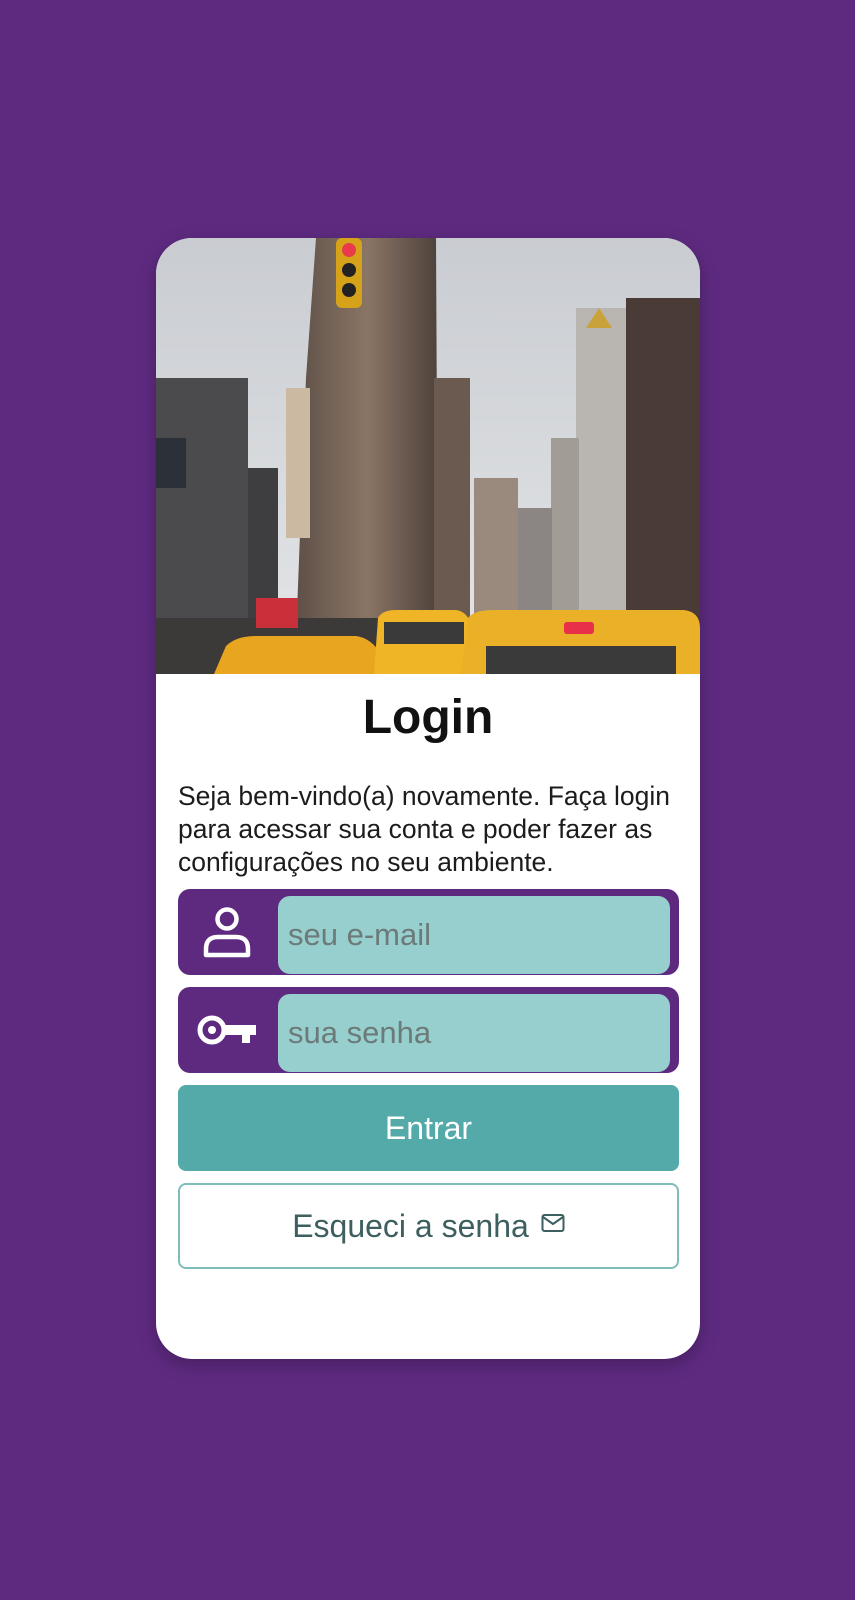 This screenshot has width=855, height=1600. Describe the element at coordinates (474, 935) in the screenshot. I see `email-input` at that location.